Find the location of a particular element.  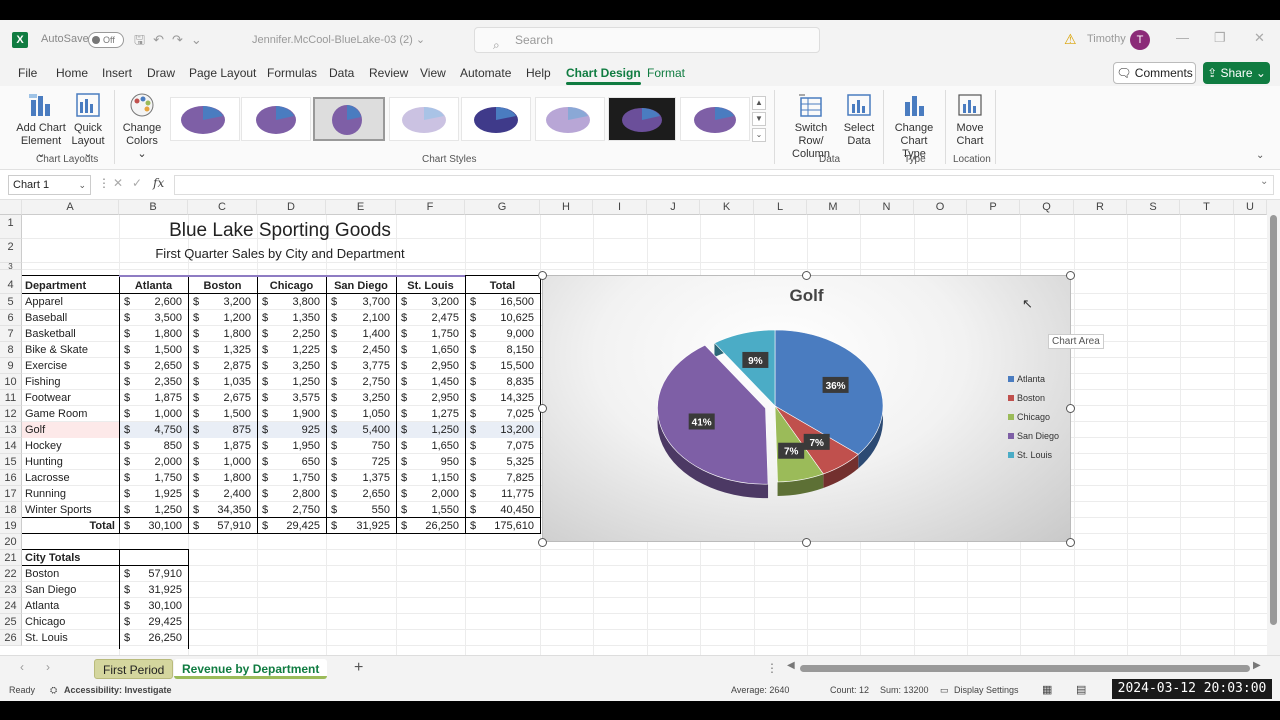

tab-first-period: First Period is located at coordinates (134, 669).